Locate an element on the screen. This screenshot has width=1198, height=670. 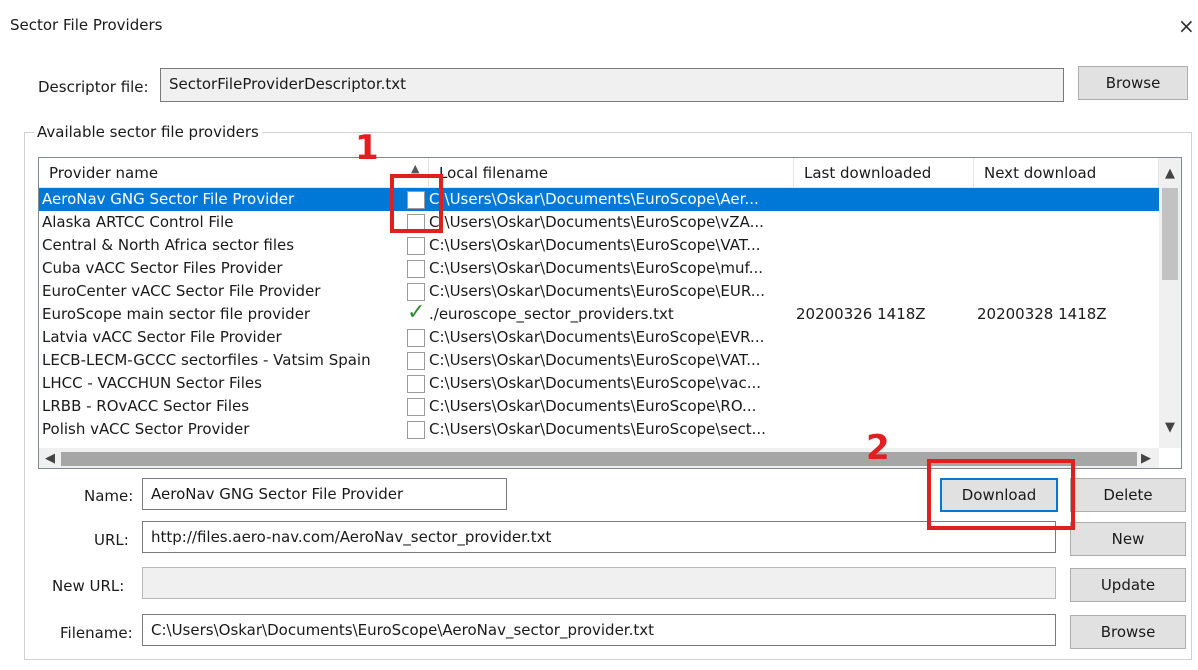
new-url-field is located at coordinates (599, 583).